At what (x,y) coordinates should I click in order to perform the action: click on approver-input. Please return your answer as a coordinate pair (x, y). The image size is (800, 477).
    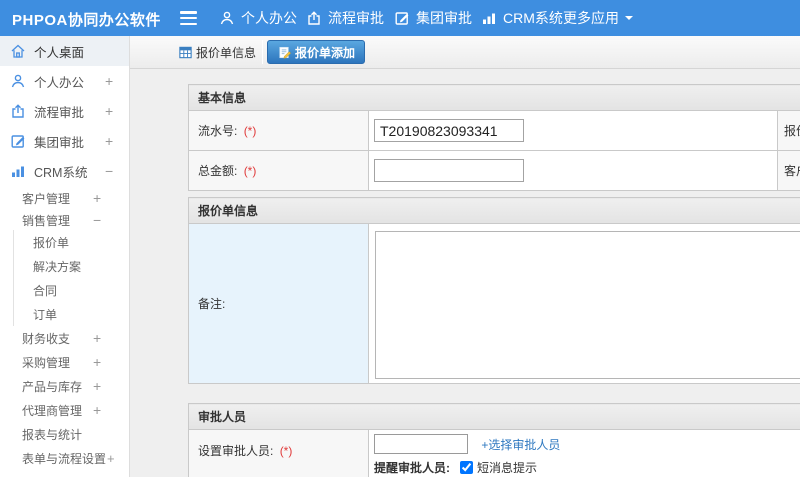
    Looking at the image, I should click on (421, 444).